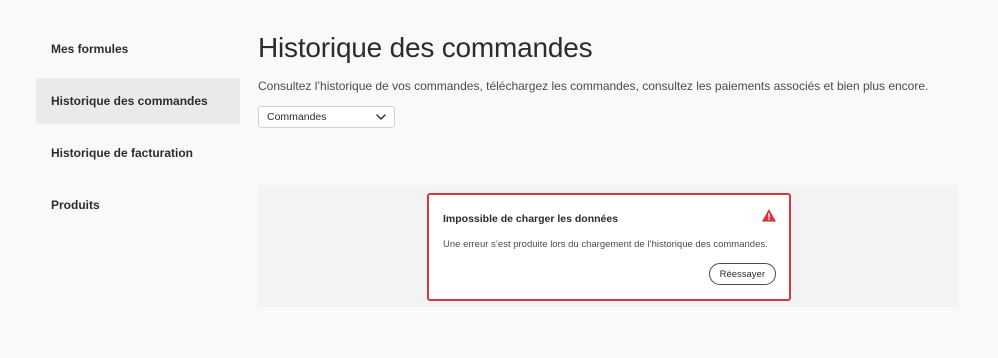 The image size is (998, 358). I want to click on retry-button: Réessayer, so click(742, 274).